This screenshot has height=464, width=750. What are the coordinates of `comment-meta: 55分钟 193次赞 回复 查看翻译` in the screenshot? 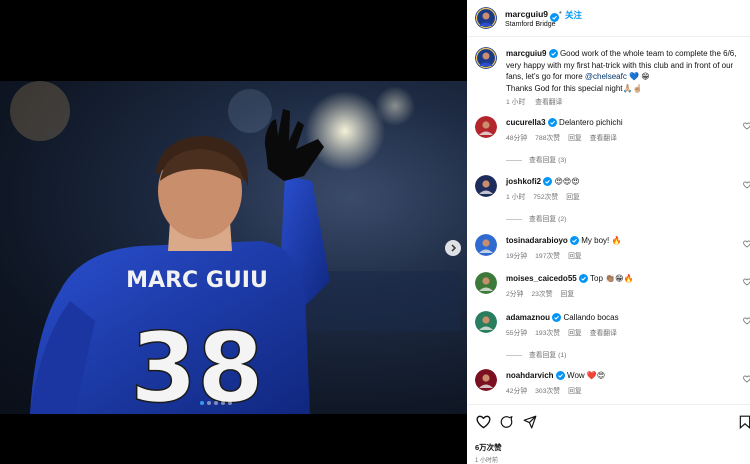 It's located at (565, 332).